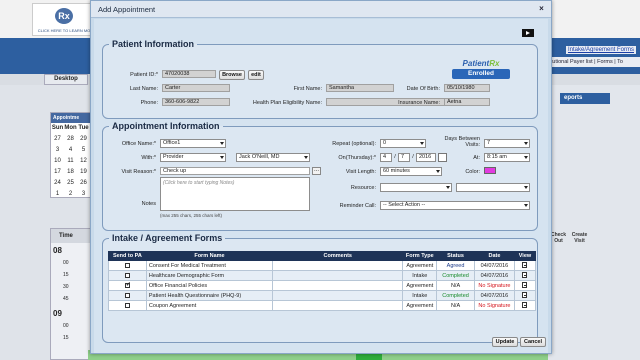 This screenshot has height=360, width=640. What do you see at coordinates (209, 305) in the screenshot?
I see `form-name-cell: Coupon Agreement` at bounding box center [209, 305].